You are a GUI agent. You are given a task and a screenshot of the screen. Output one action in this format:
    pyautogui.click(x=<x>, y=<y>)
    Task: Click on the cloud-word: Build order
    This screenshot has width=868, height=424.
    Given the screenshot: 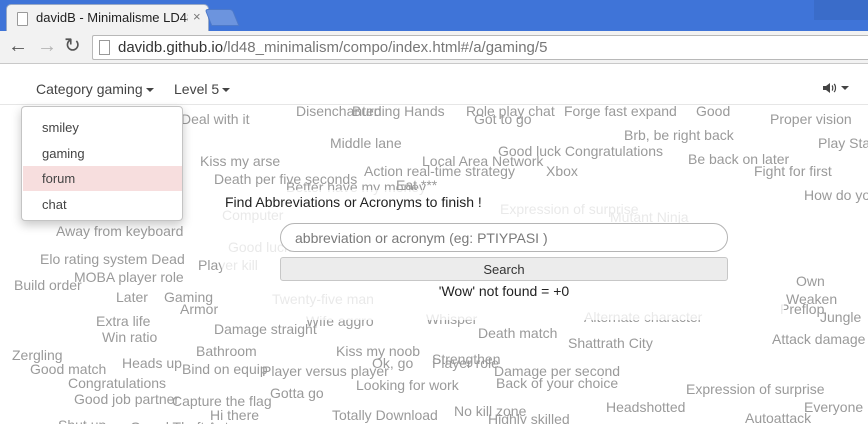 What is the action you would take?
    pyautogui.click(x=48, y=285)
    